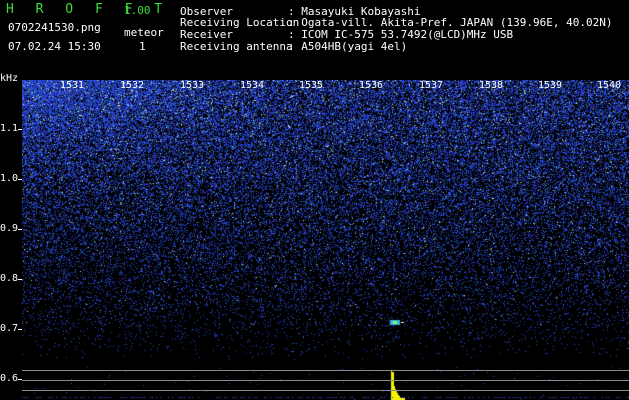  Describe the element at coordinates (9, 328) in the screenshot. I see `y-tick-label: 0.7` at that location.